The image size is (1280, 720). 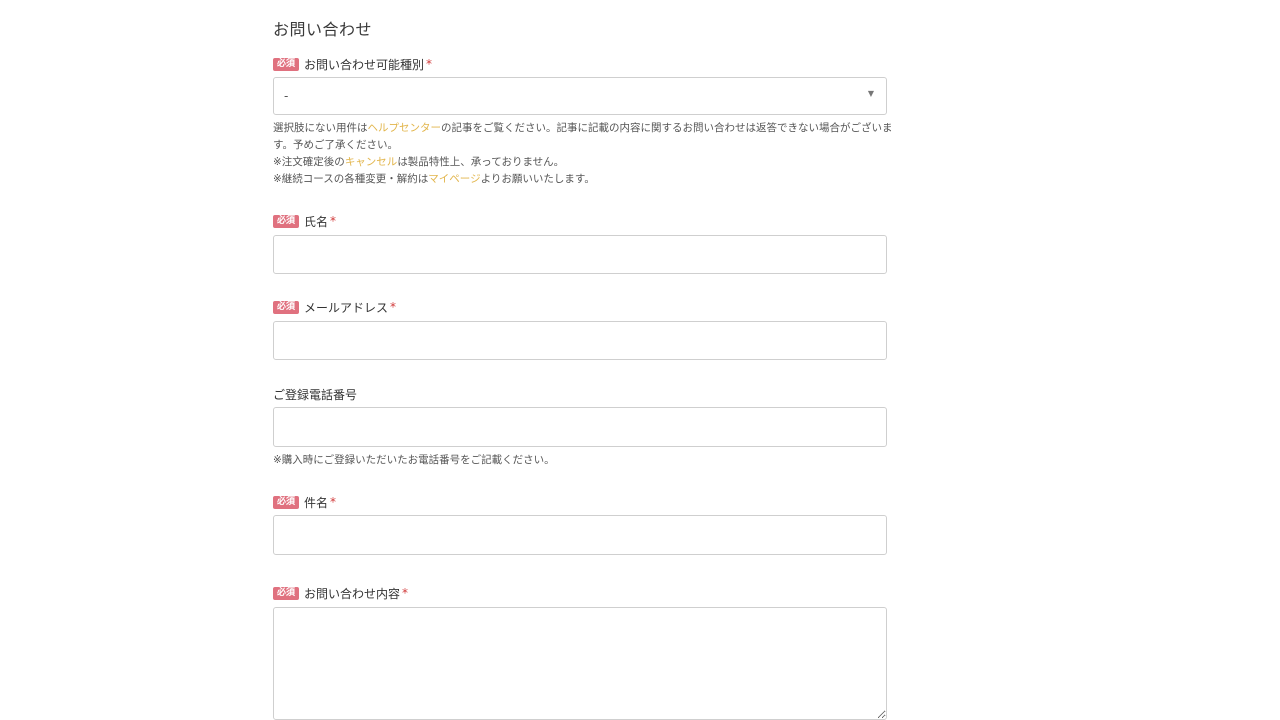 I want to click on page-title: お問い合わせ, so click(x=323, y=29).